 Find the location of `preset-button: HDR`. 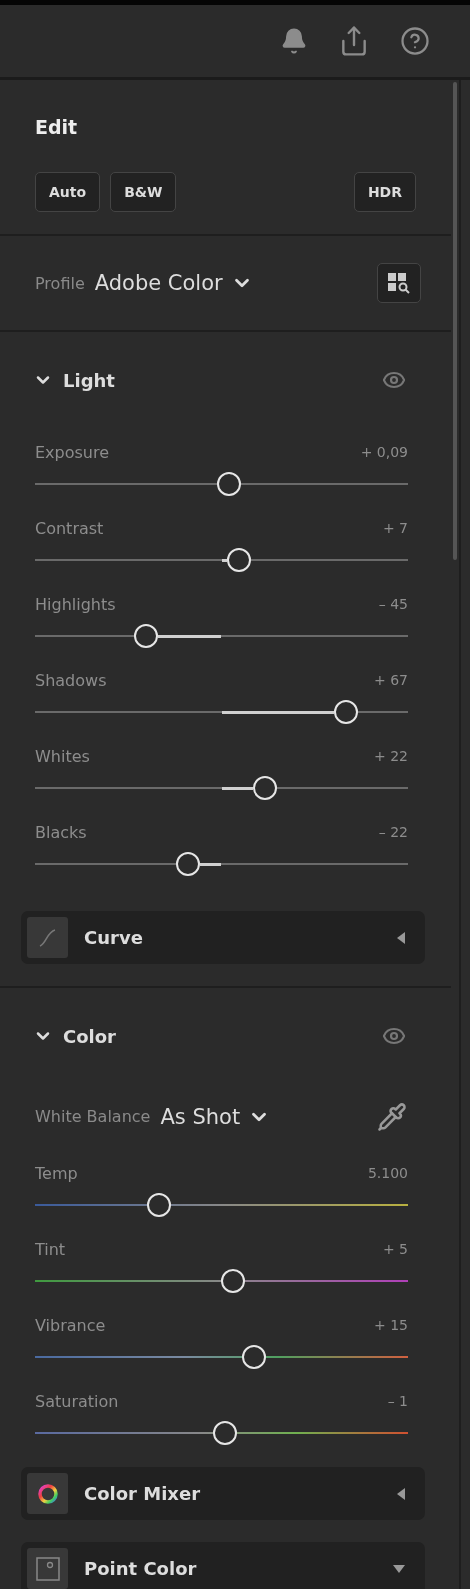

preset-button: HDR is located at coordinates (384, 192).